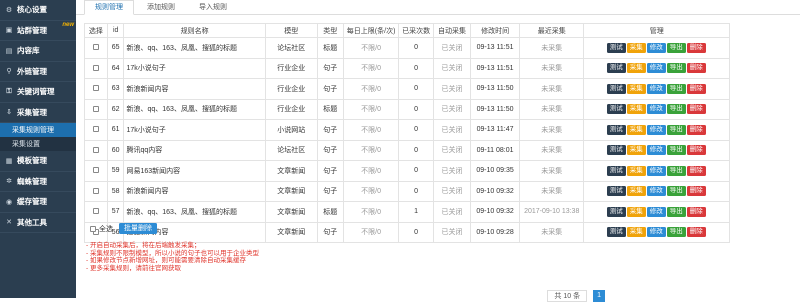 This screenshot has height=302, width=800. I want to click on cell-id: 61, so click(115, 130).